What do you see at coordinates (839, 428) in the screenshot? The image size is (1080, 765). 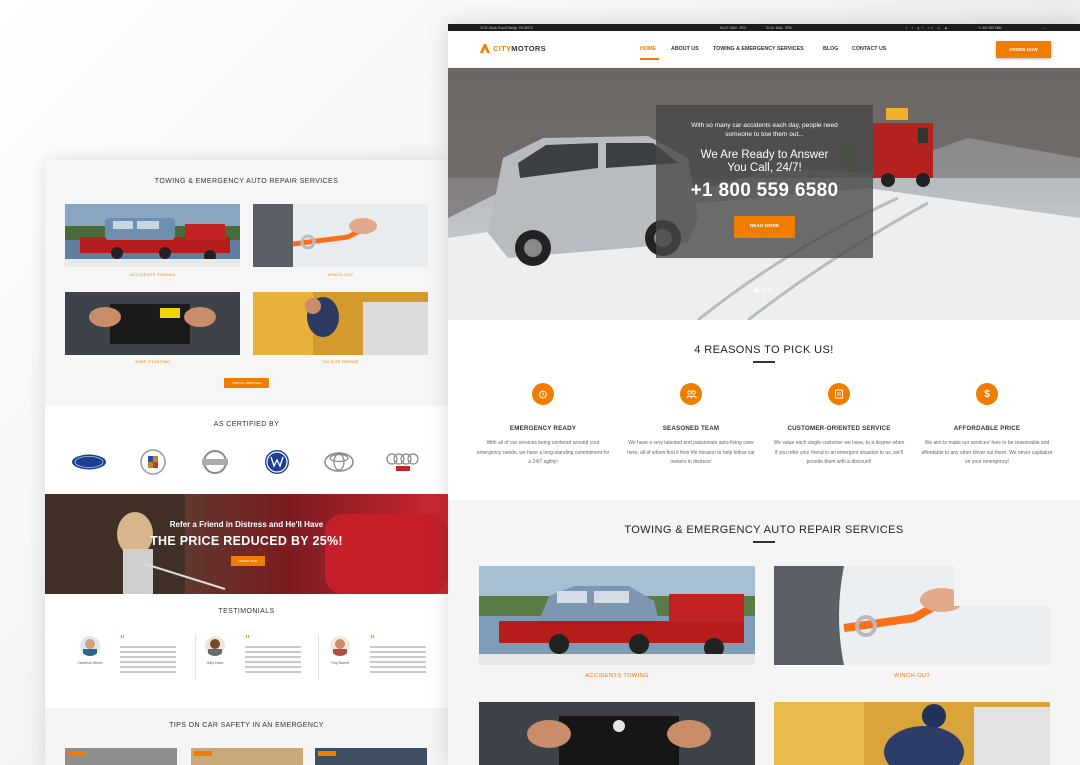 I see `reason-title: CUSTOMER-ORIENTED SERVICE` at bounding box center [839, 428].